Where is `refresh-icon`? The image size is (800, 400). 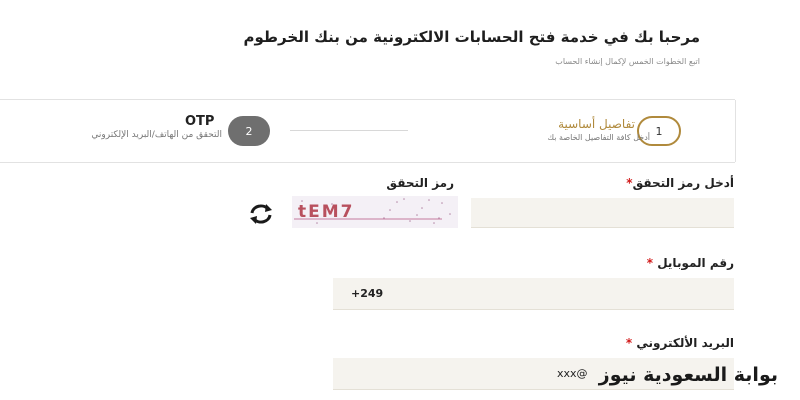
refresh-icon is located at coordinates (261, 214).